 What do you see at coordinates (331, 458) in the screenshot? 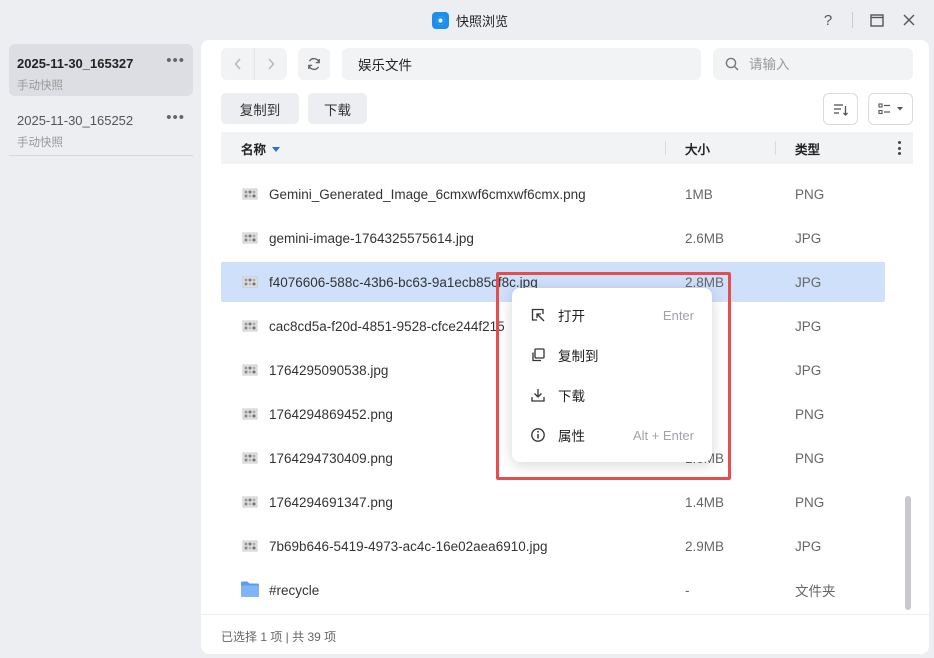
I see `file-name: 1764294730409.png` at bounding box center [331, 458].